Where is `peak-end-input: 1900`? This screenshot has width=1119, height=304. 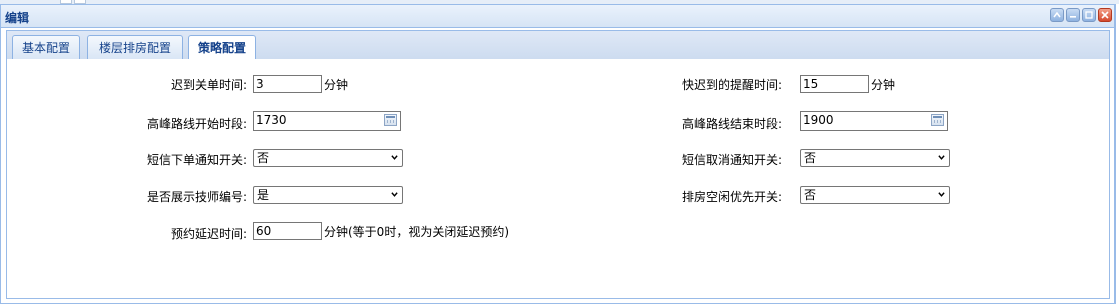 peak-end-input: 1900 is located at coordinates (874, 121).